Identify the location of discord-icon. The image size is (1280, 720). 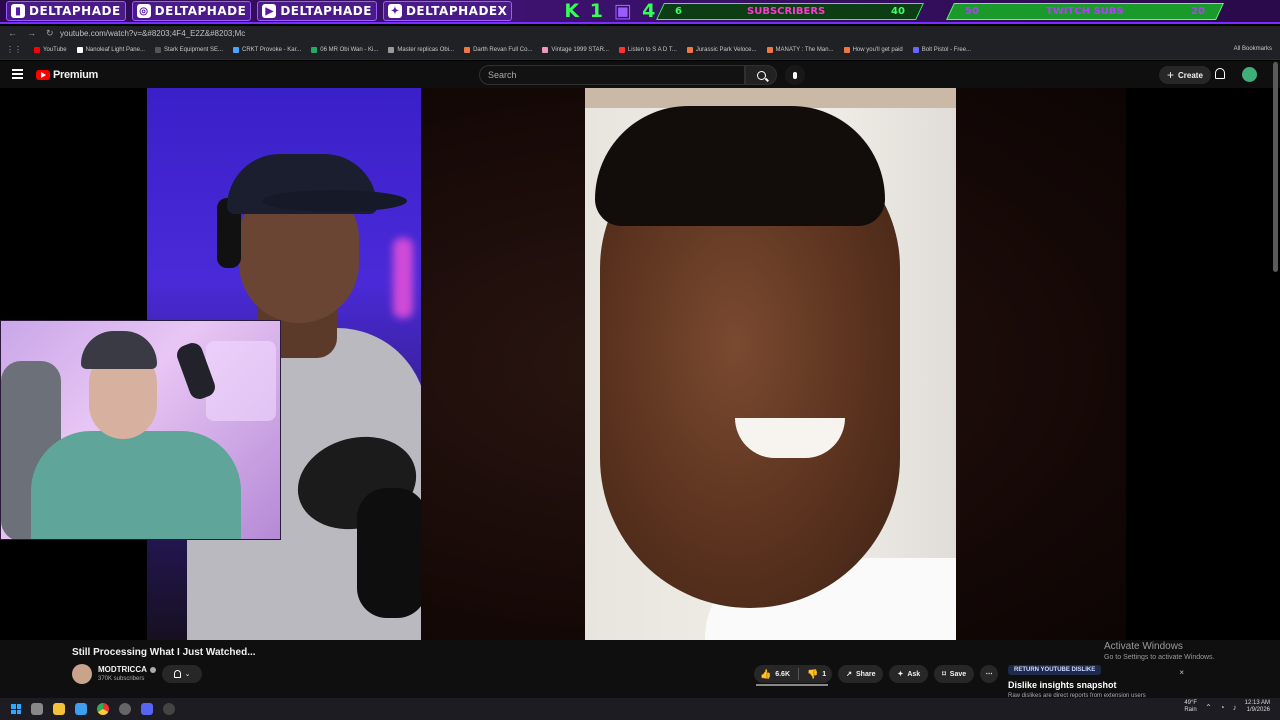
(147, 709).